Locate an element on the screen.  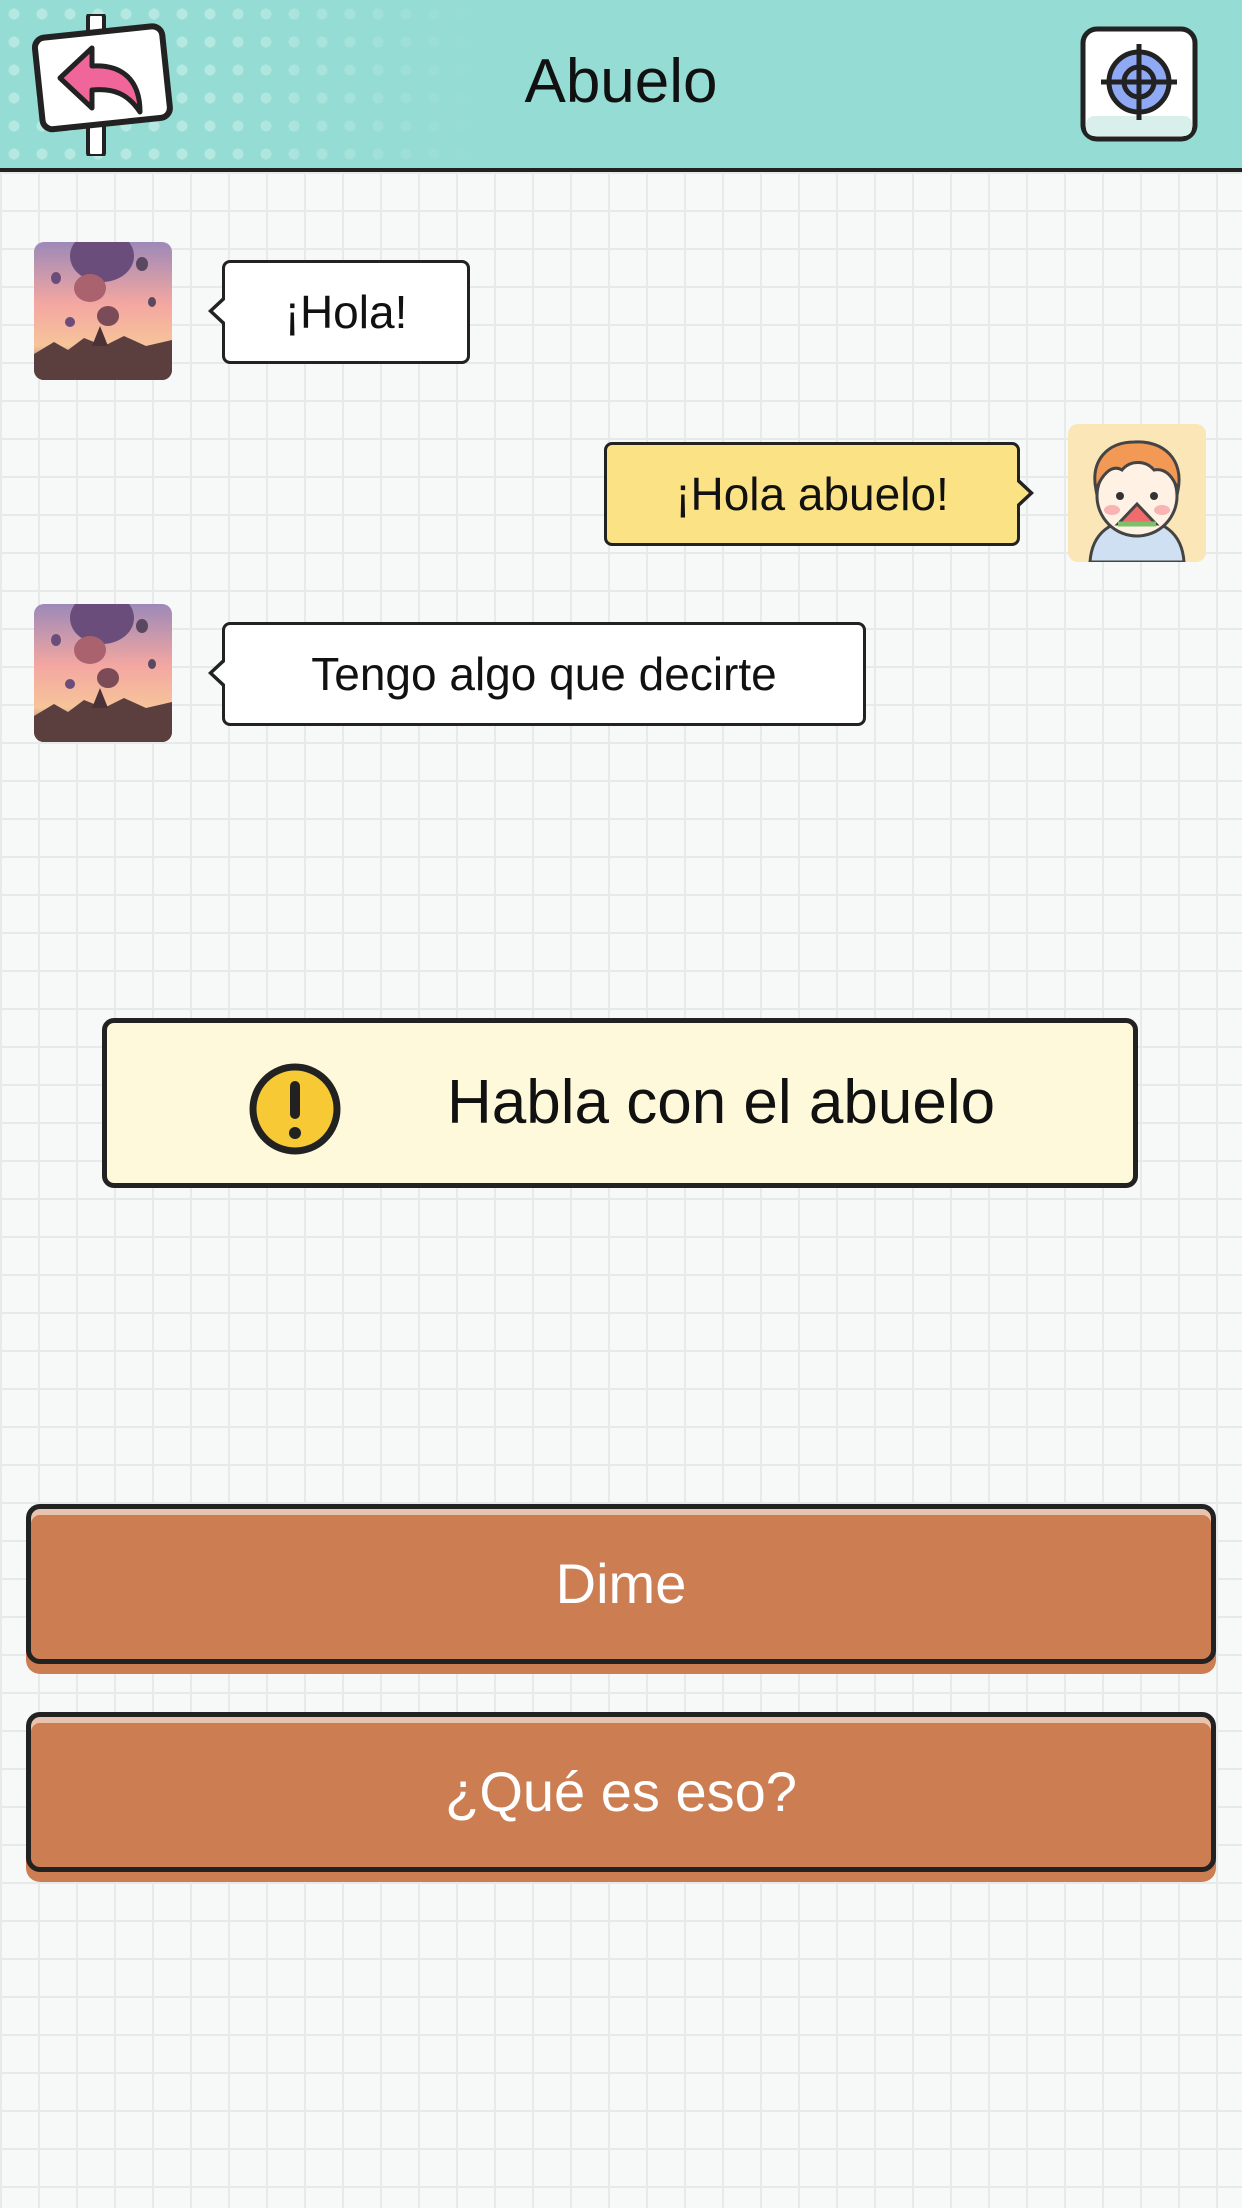
back-button is located at coordinates (105, 85).